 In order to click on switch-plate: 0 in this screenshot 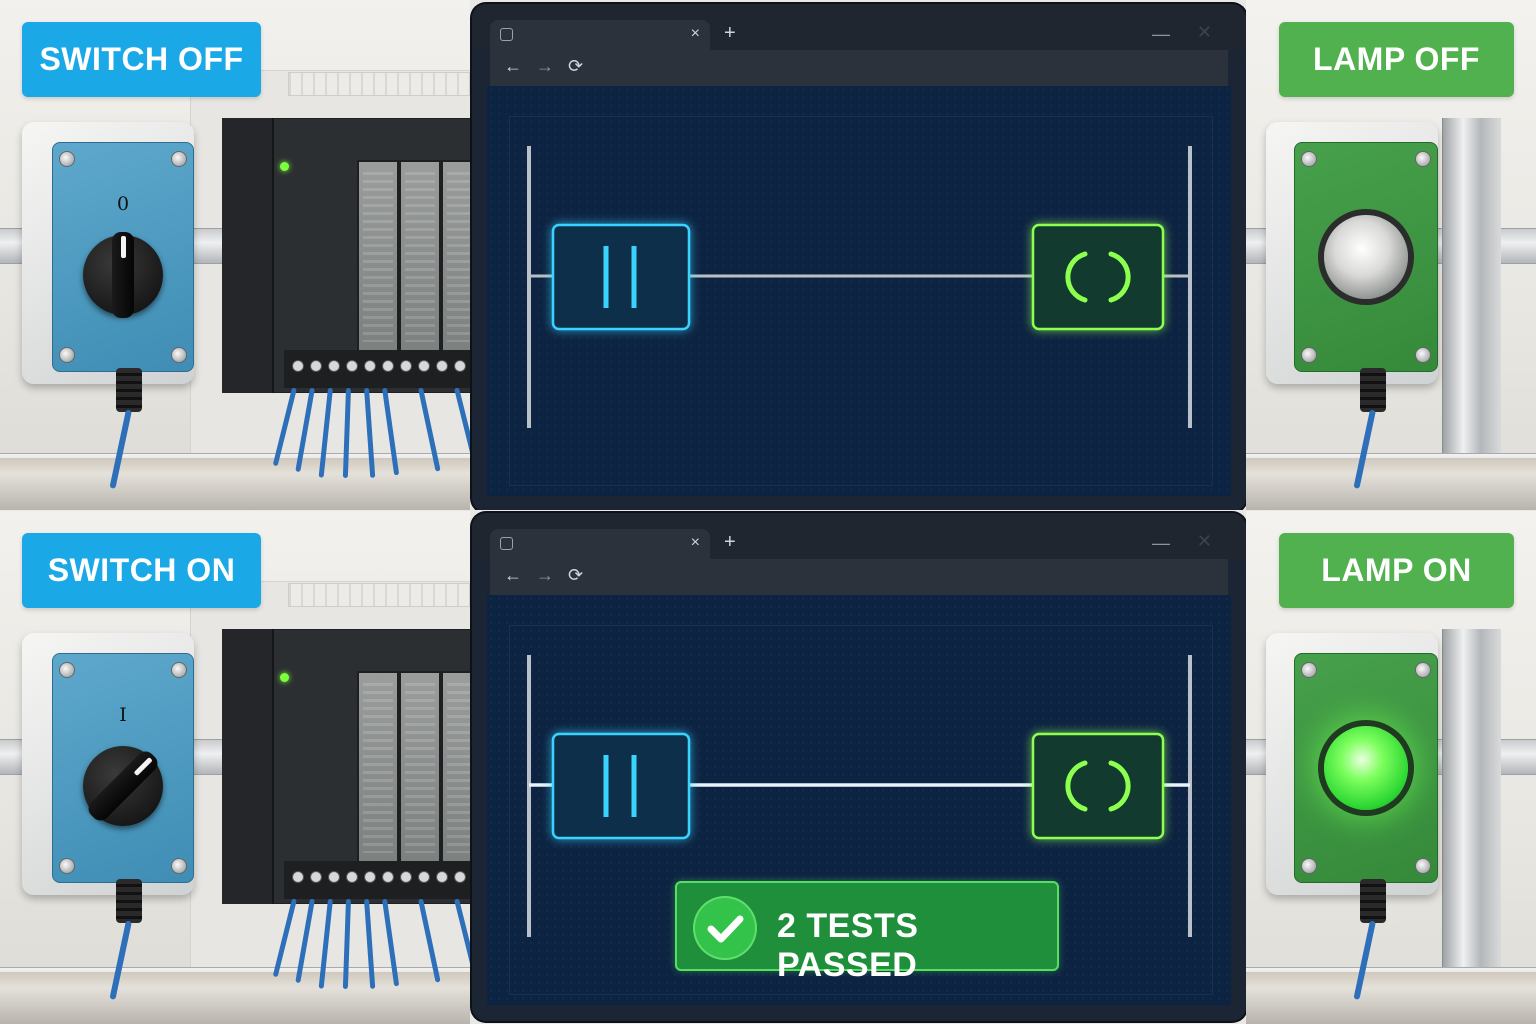, I will do `click(123, 257)`.